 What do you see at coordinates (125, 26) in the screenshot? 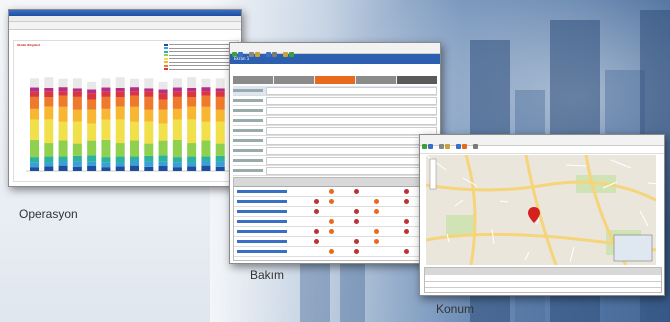
I see `toolbar` at bounding box center [125, 26].